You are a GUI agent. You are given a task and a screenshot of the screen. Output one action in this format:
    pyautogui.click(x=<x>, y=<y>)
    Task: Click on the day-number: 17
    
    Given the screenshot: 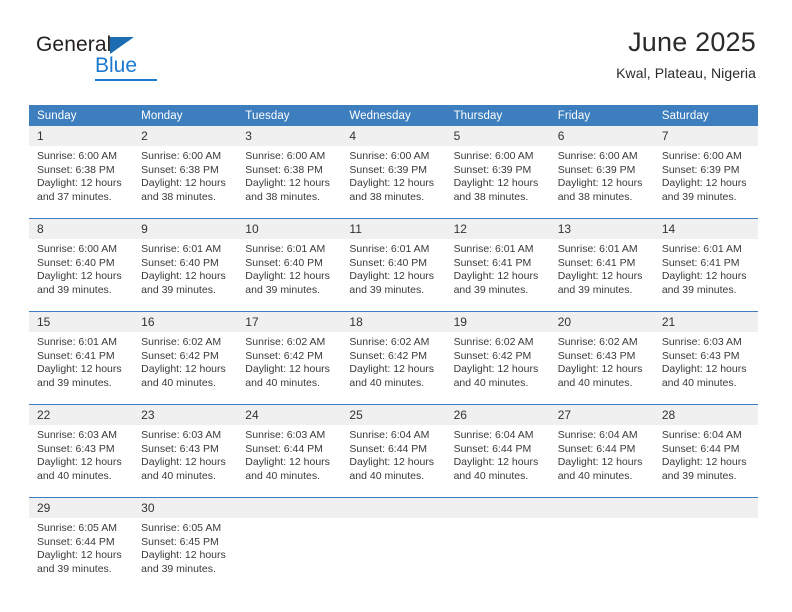 What is the action you would take?
    pyautogui.click(x=289, y=321)
    